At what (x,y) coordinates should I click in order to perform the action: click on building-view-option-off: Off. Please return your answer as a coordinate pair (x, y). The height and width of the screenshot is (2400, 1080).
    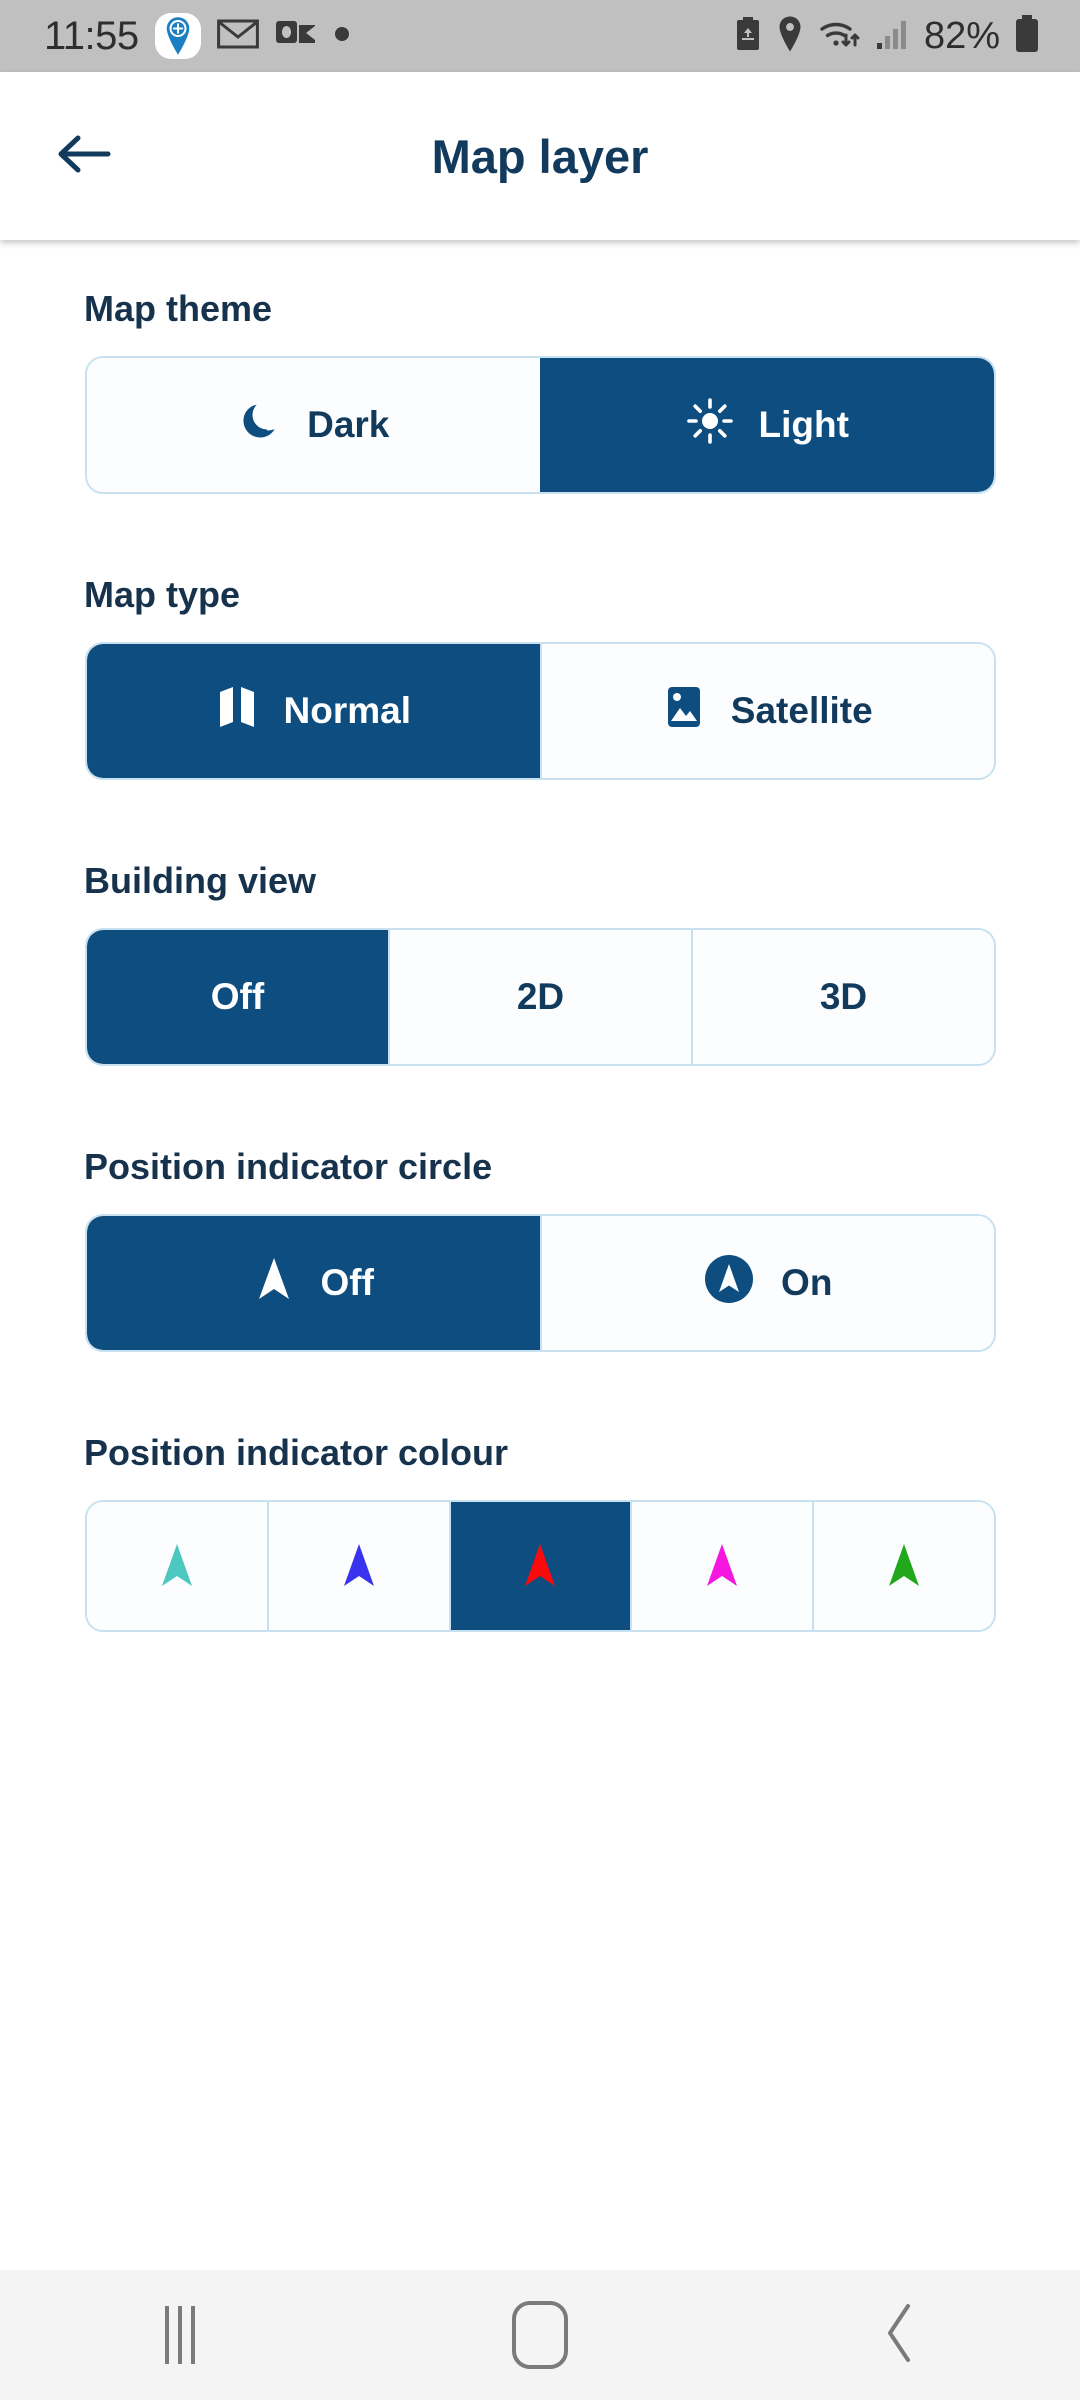
    Looking at the image, I should click on (237, 997).